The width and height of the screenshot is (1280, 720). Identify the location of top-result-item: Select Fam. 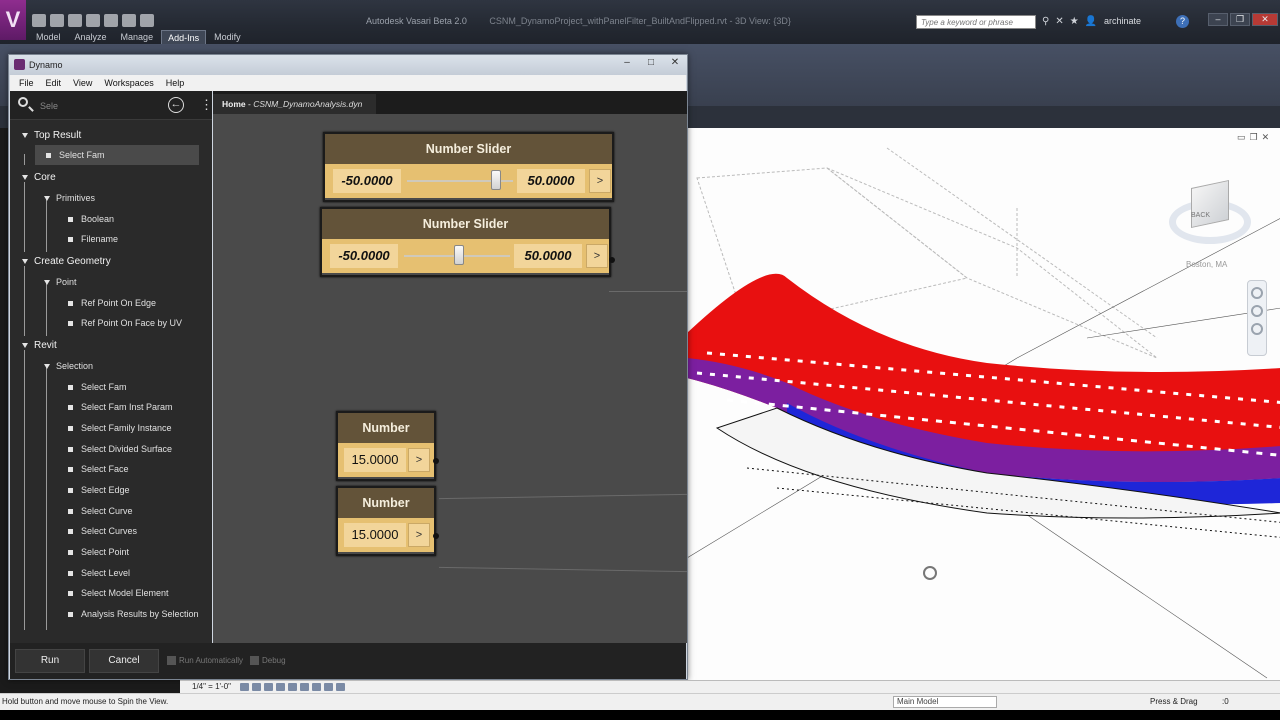
(117, 155).